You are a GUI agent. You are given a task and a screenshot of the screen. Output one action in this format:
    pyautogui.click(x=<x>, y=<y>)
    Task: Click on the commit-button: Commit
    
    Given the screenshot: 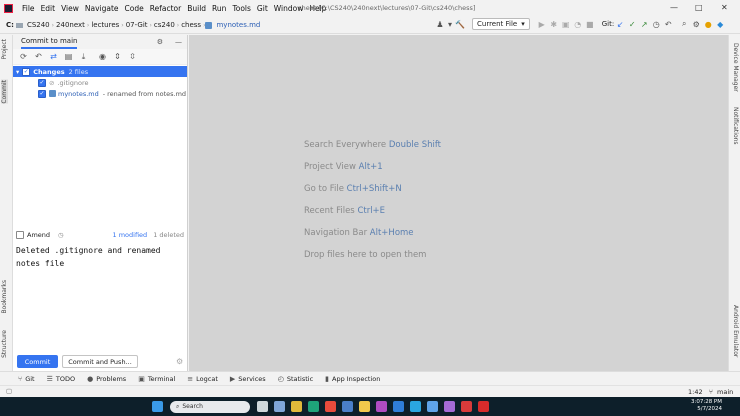 What is the action you would take?
    pyautogui.click(x=37, y=361)
    